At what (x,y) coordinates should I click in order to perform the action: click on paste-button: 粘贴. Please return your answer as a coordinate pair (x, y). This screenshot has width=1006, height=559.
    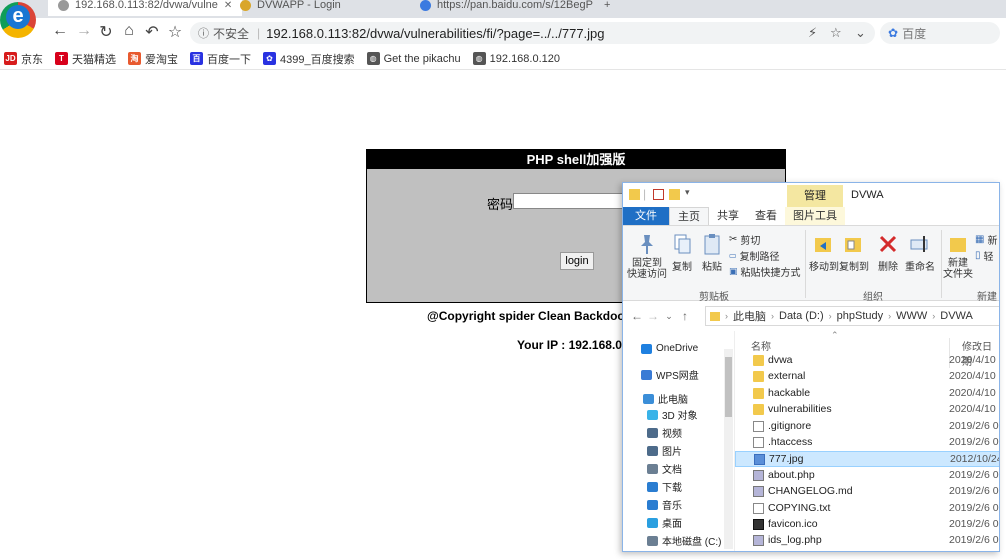
    Looking at the image, I should click on (712, 252).